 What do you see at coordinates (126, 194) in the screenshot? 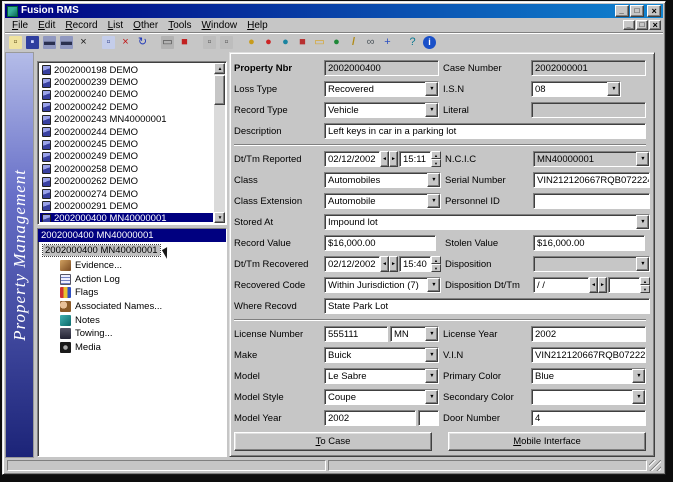
I see `record-list-item: 2002000274 DEMO` at bounding box center [126, 194].